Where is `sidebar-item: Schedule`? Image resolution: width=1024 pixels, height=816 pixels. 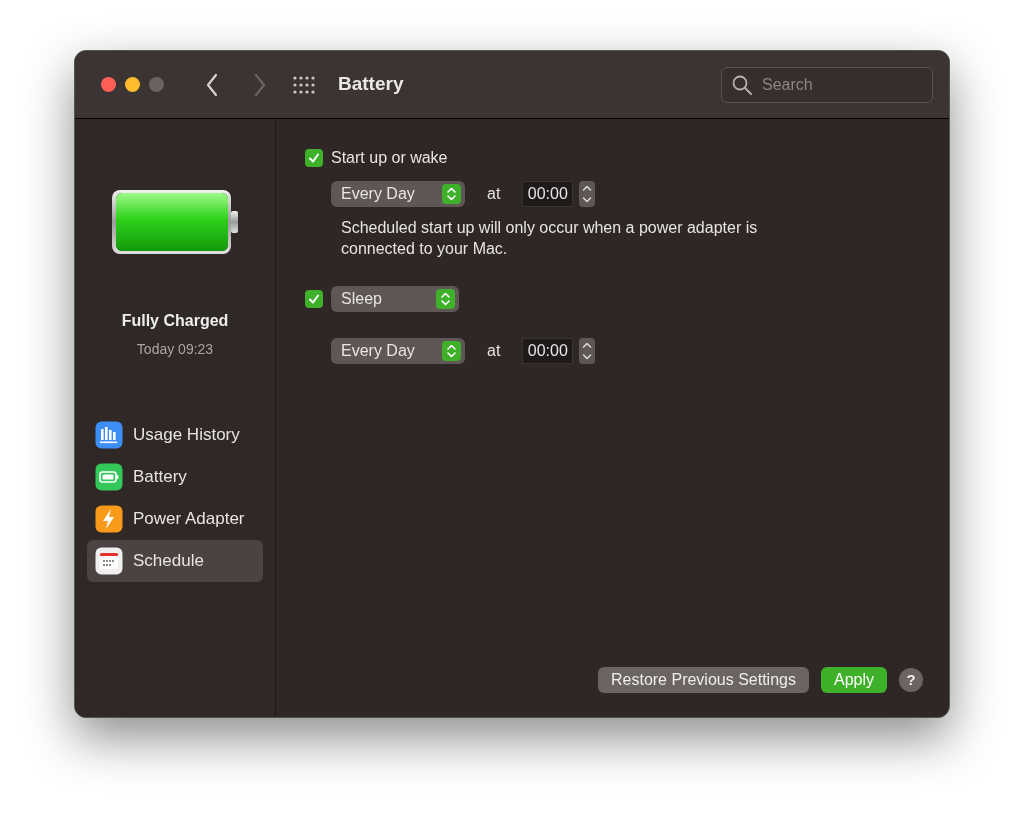
sidebar-item: Schedule is located at coordinates (175, 561).